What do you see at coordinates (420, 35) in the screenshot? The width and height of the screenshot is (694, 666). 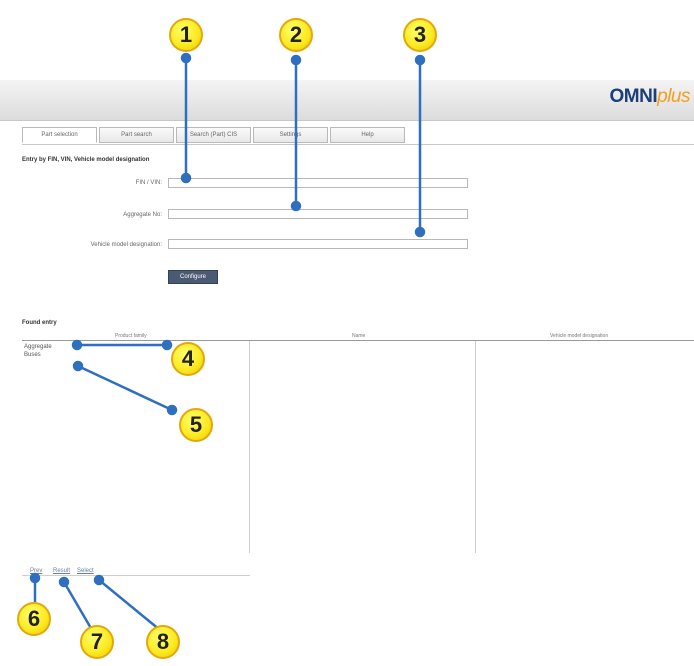 I see `callout-badge-3: 3` at bounding box center [420, 35].